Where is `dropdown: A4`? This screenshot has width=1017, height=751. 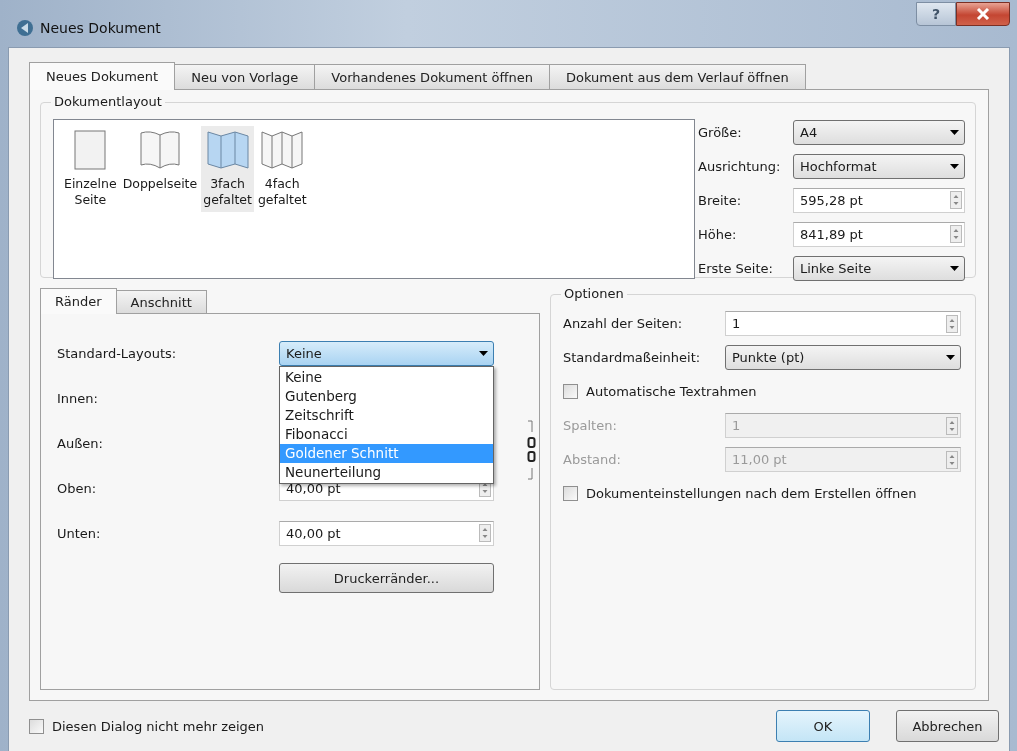
dropdown: A4 is located at coordinates (879, 132).